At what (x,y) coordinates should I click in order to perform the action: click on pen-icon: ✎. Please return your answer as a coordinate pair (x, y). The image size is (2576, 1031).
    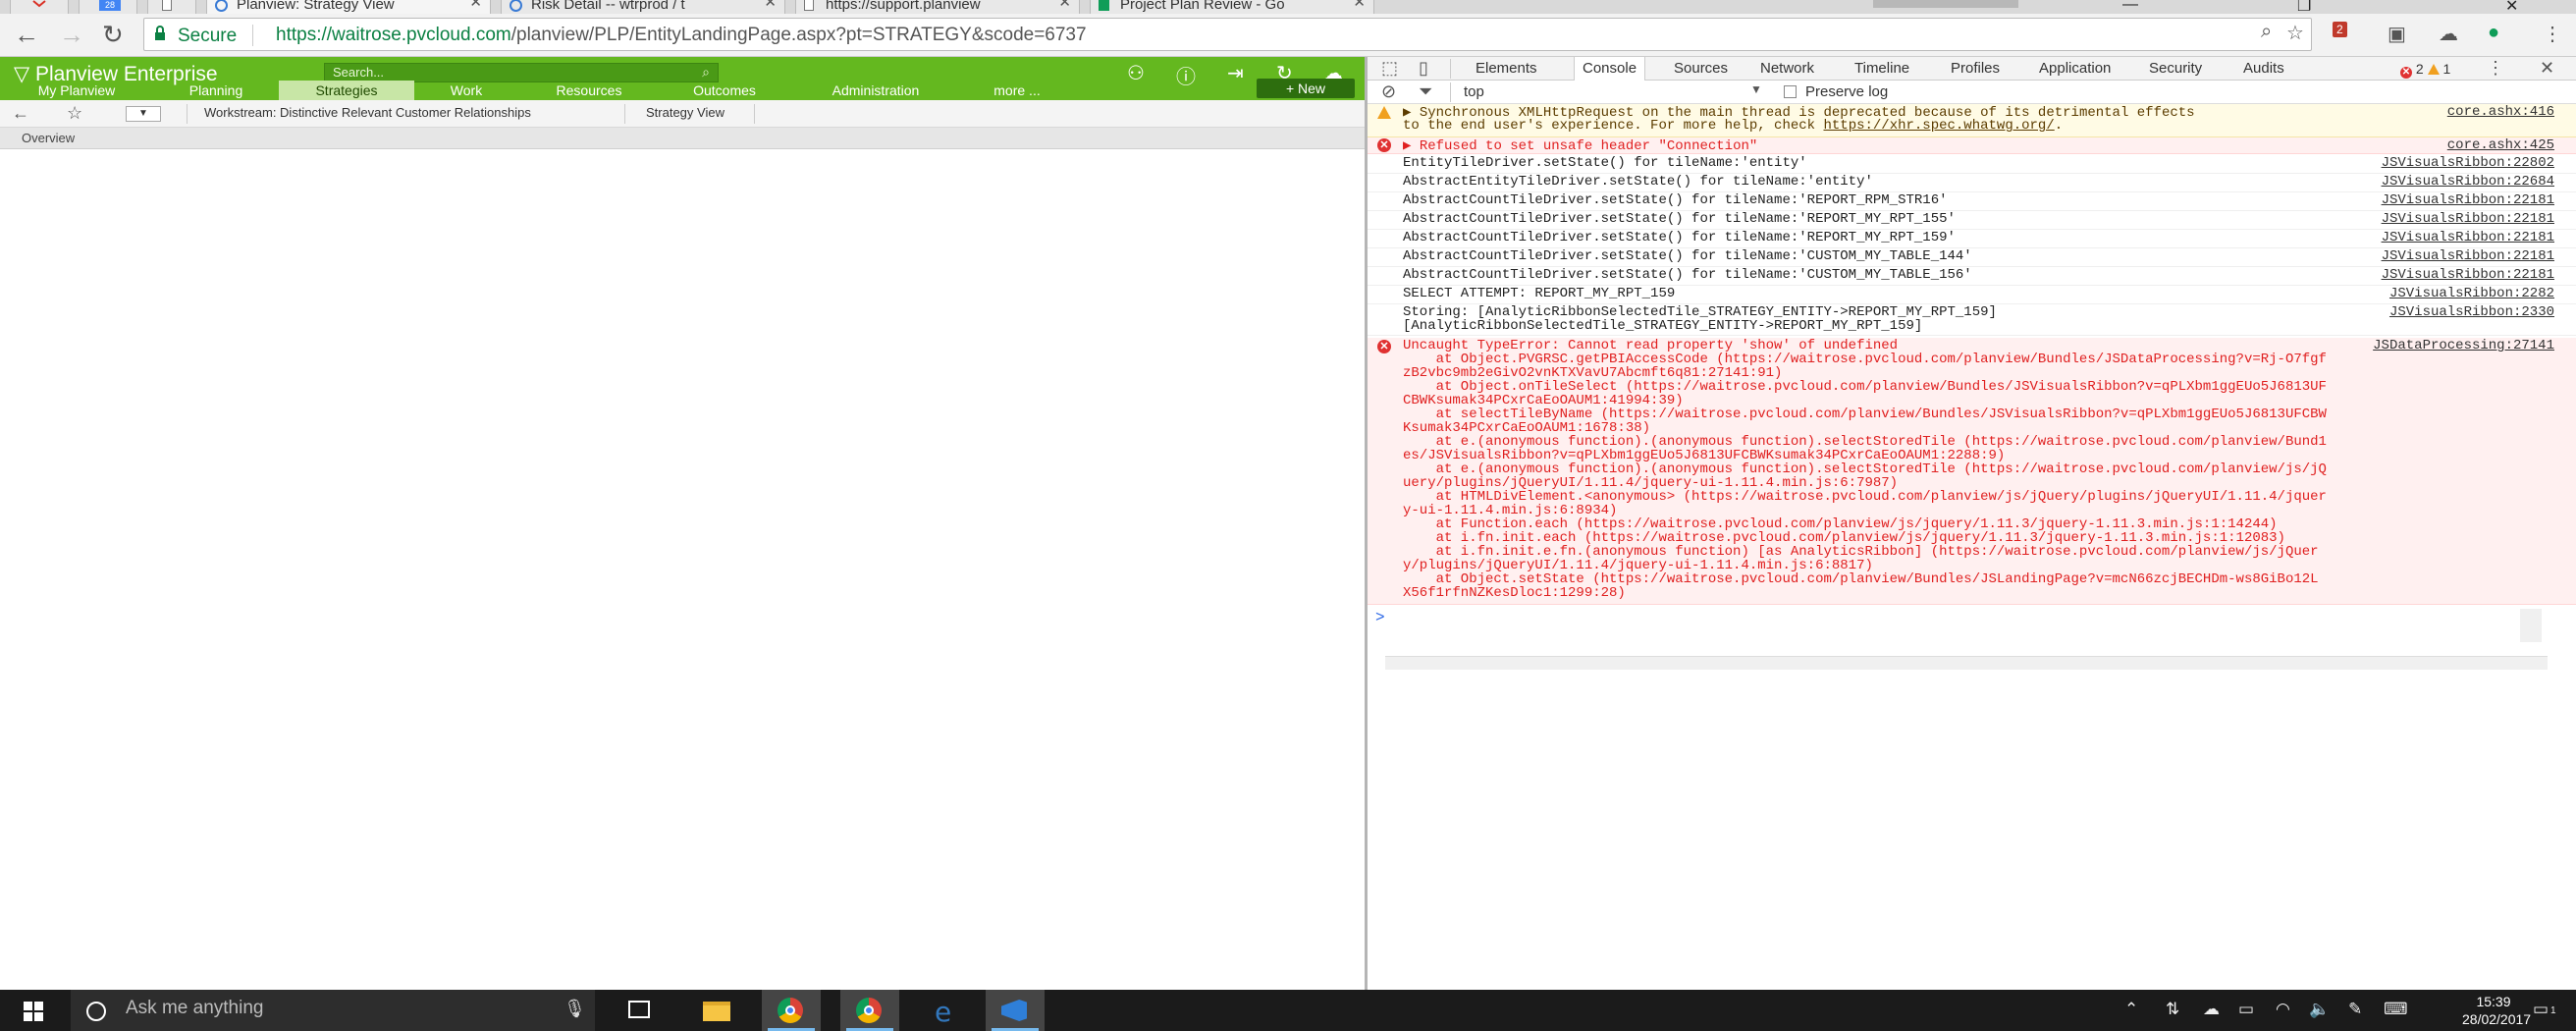
    Looking at the image, I should click on (2355, 1010).